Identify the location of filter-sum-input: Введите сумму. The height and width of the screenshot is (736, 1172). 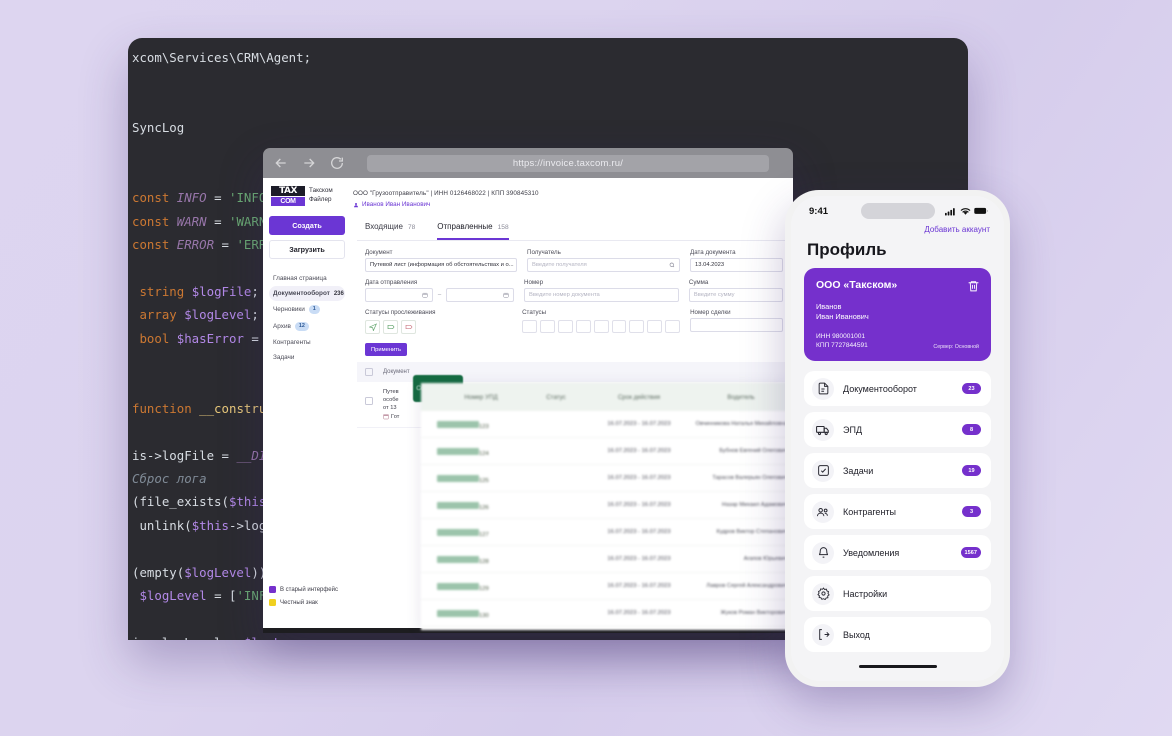
(735, 295).